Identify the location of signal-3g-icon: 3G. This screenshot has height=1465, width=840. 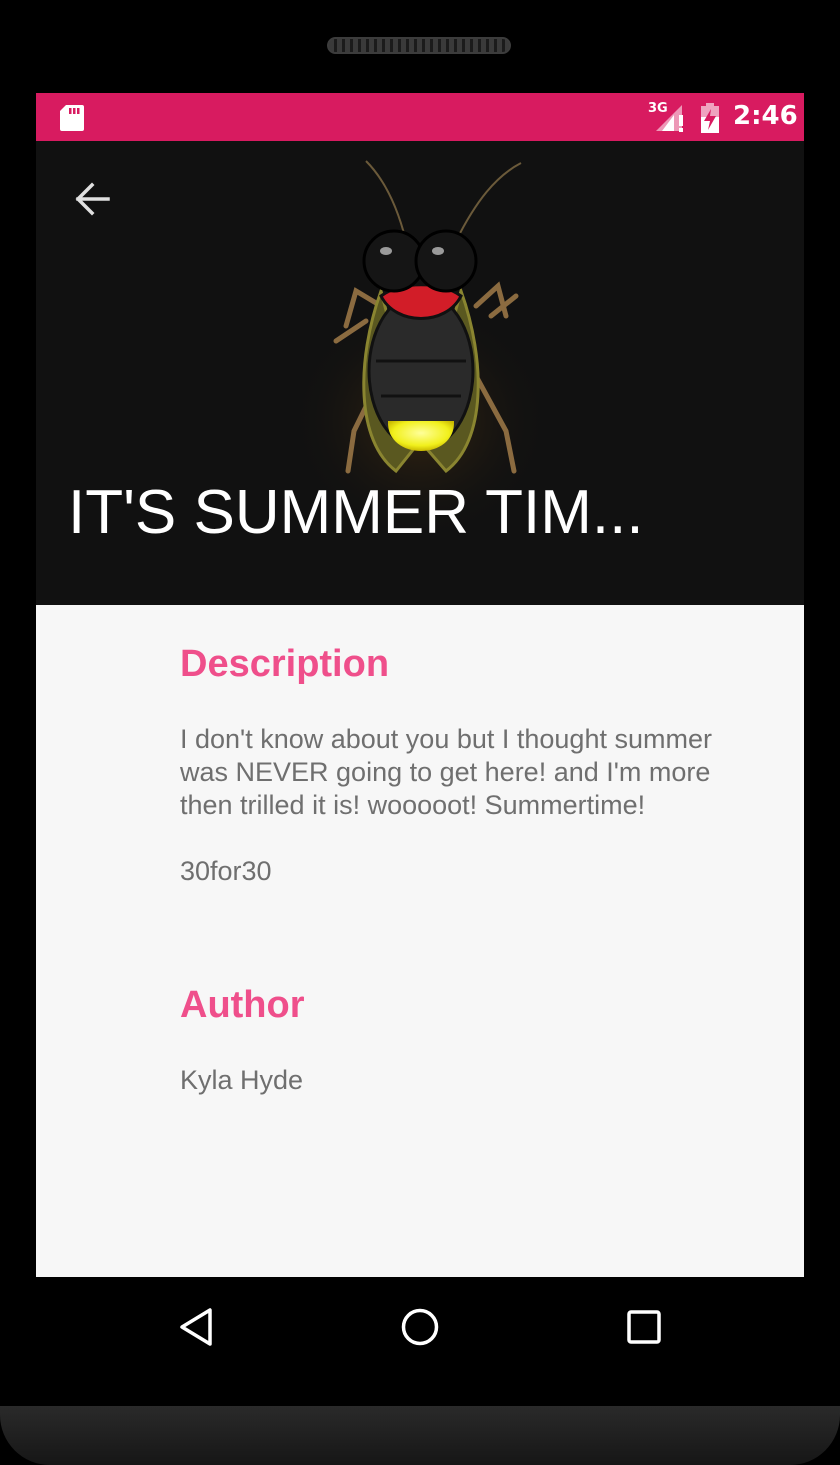
(667, 117).